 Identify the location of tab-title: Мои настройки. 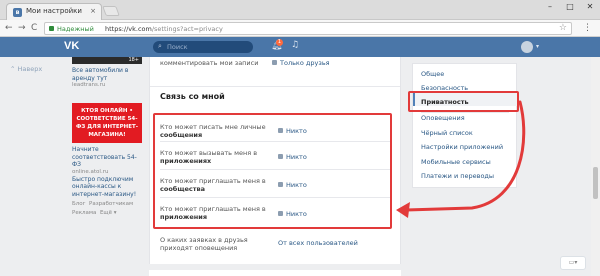
(54, 11).